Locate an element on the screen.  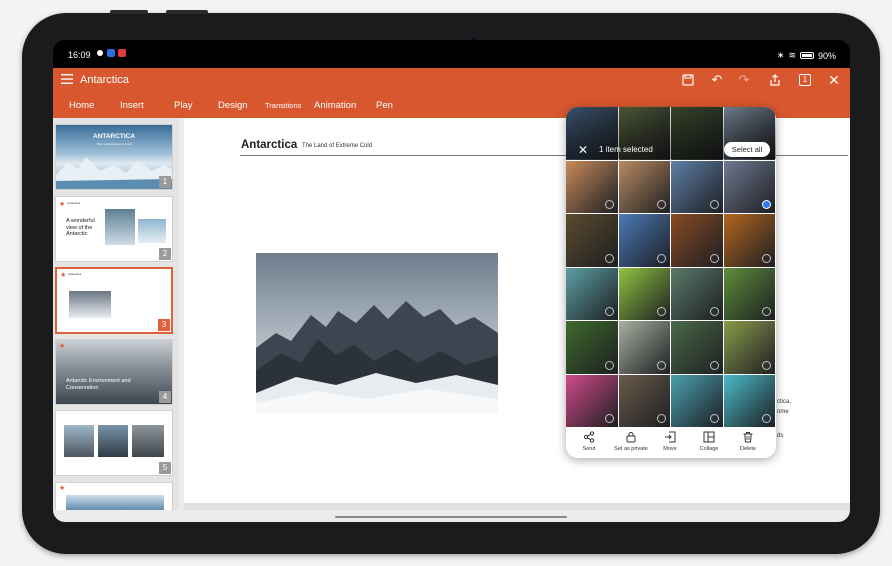
page-count-icon: 1 is located at coordinates (805, 80).